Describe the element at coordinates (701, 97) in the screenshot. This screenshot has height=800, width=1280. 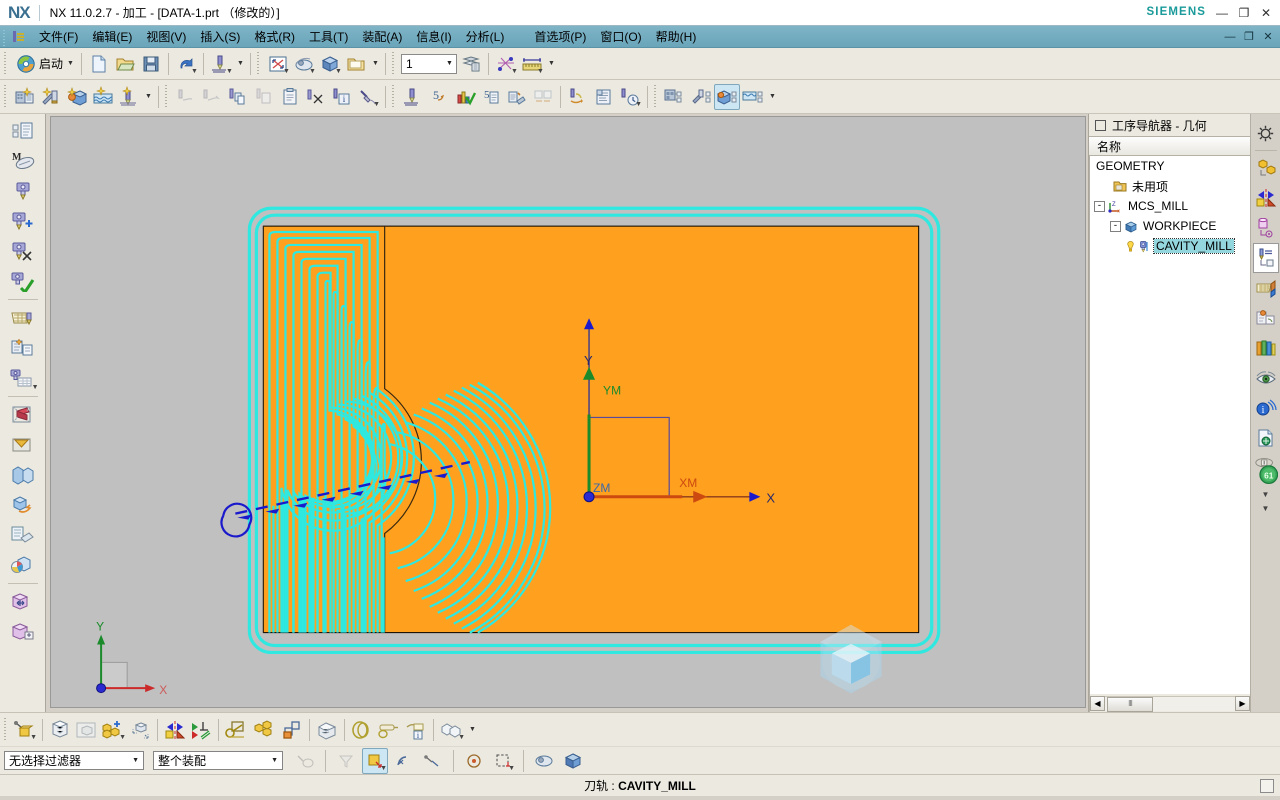
I see `machine-tool-view-button` at that location.